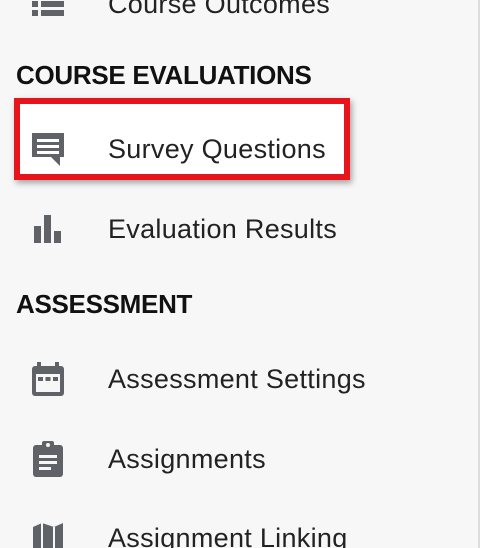 The width and height of the screenshot is (496, 548). What do you see at coordinates (479, 274) in the screenshot?
I see `sidebar-border` at bounding box center [479, 274].